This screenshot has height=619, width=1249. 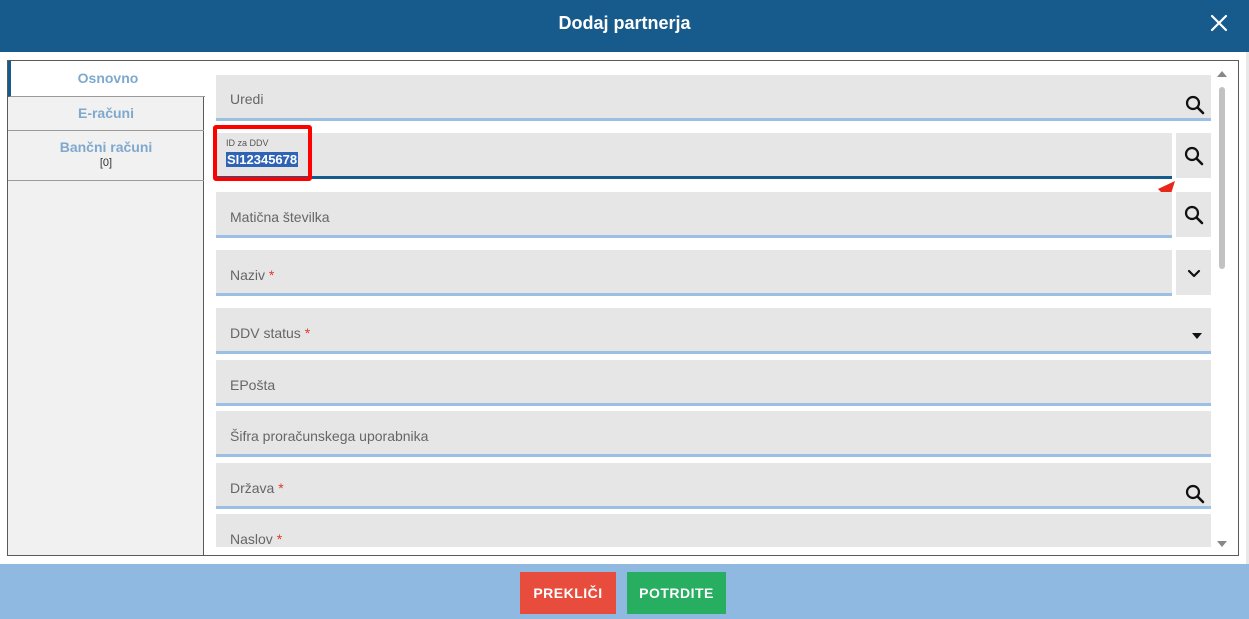 What do you see at coordinates (1222, 74) in the screenshot?
I see `scroll-up-arrow` at bounding box center [1222, 74].